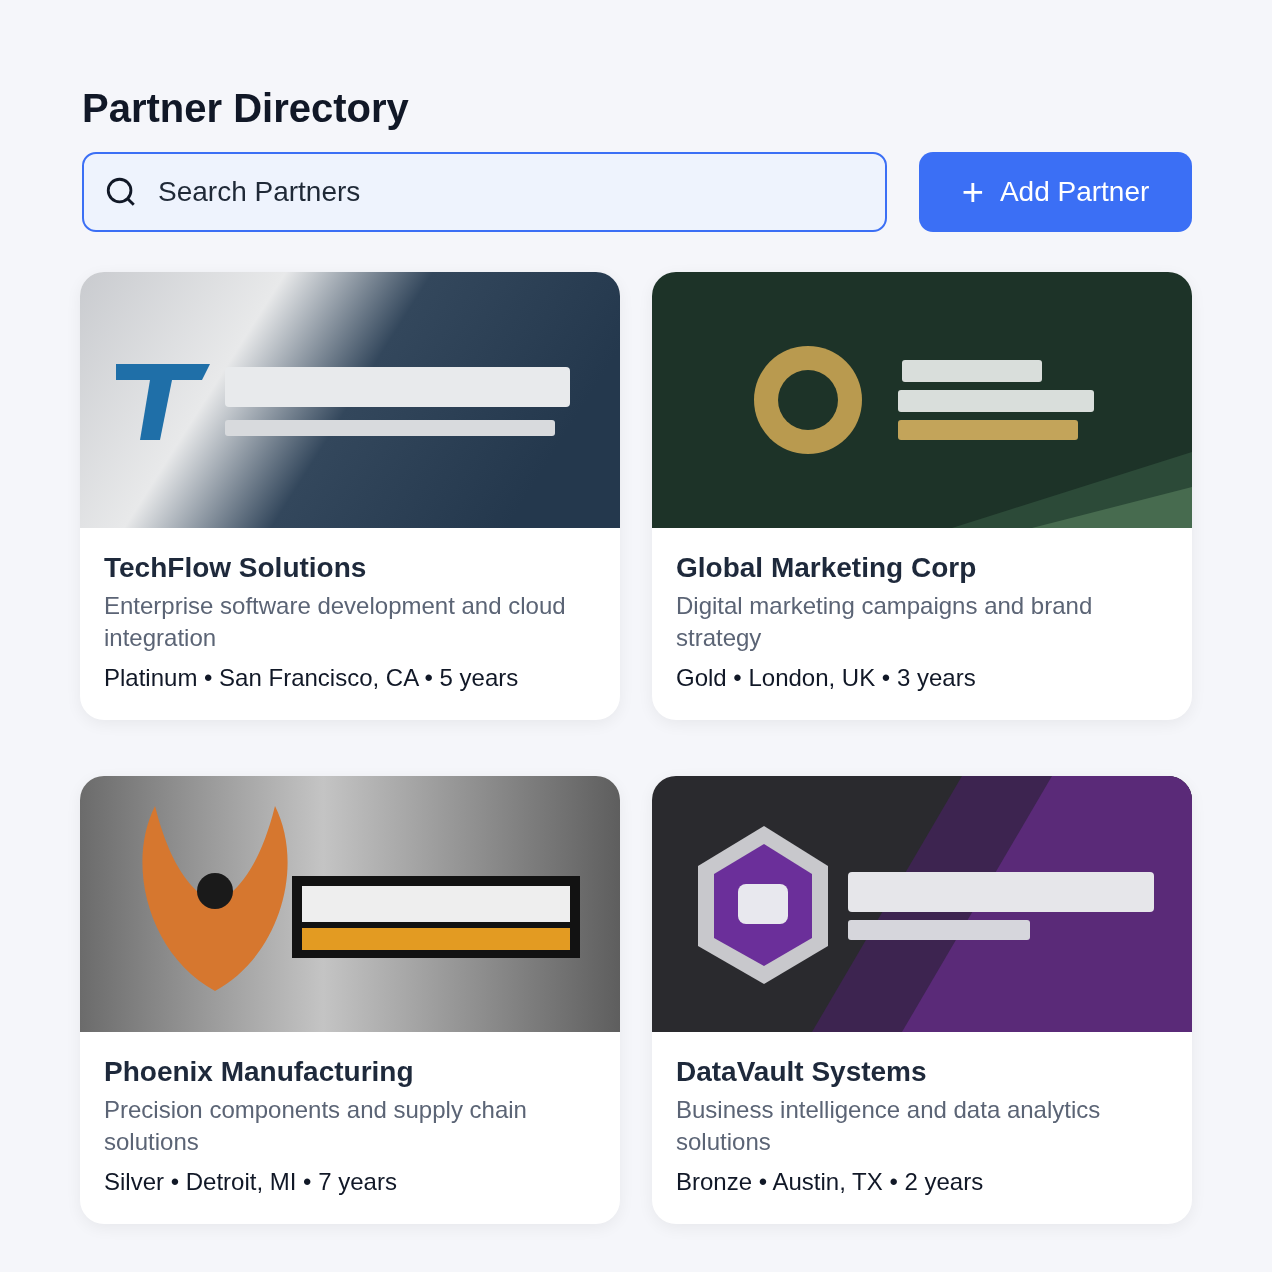 This screenshot has height=1272, width=1272. I want to click on partner-meta: Gold • London, UK • 3 years, so click(826, 678).